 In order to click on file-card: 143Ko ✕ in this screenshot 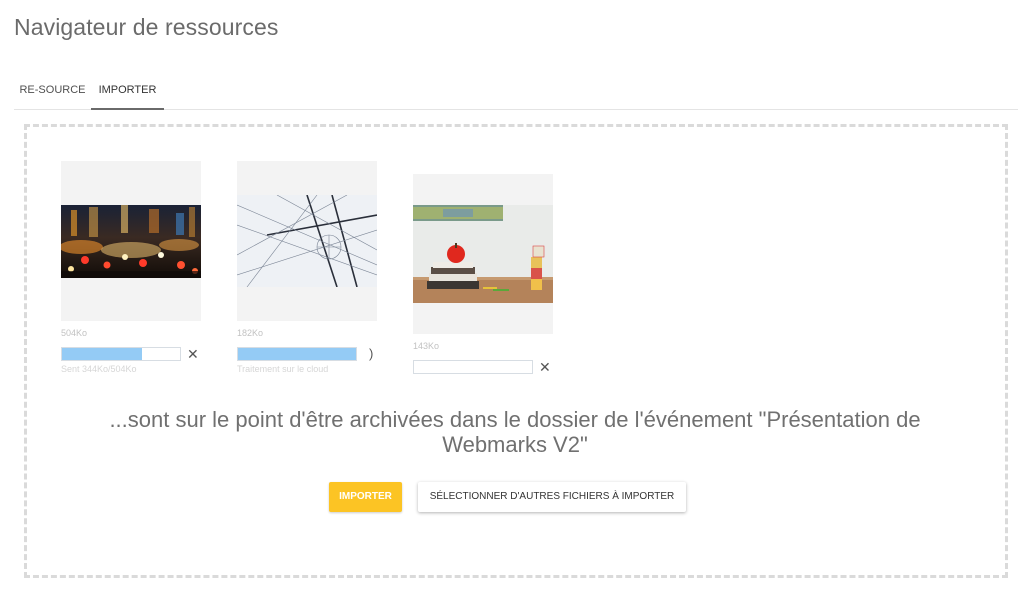, I will do `click(483, 274)`.